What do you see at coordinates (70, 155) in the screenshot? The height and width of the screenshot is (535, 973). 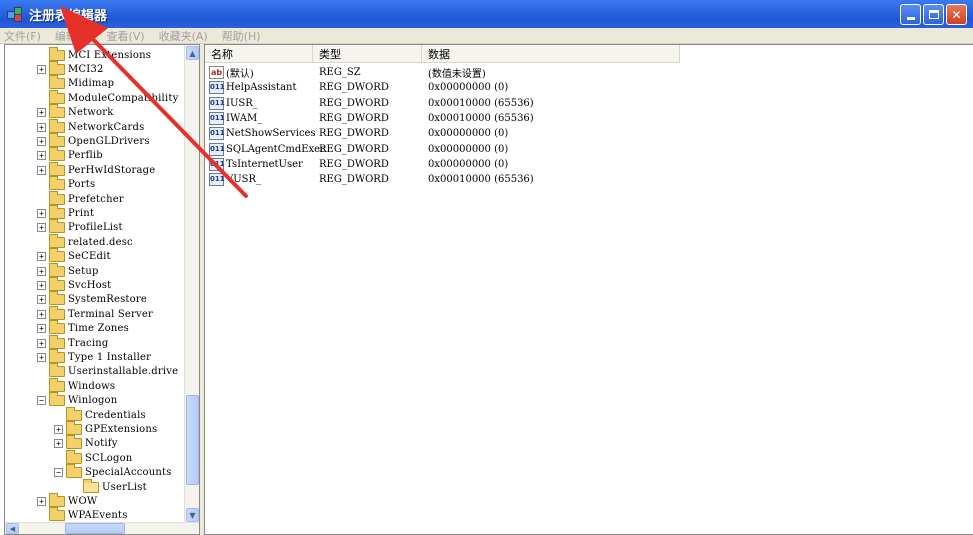 I see `tree-item: + Perflib` at bounding box center [70, 155].